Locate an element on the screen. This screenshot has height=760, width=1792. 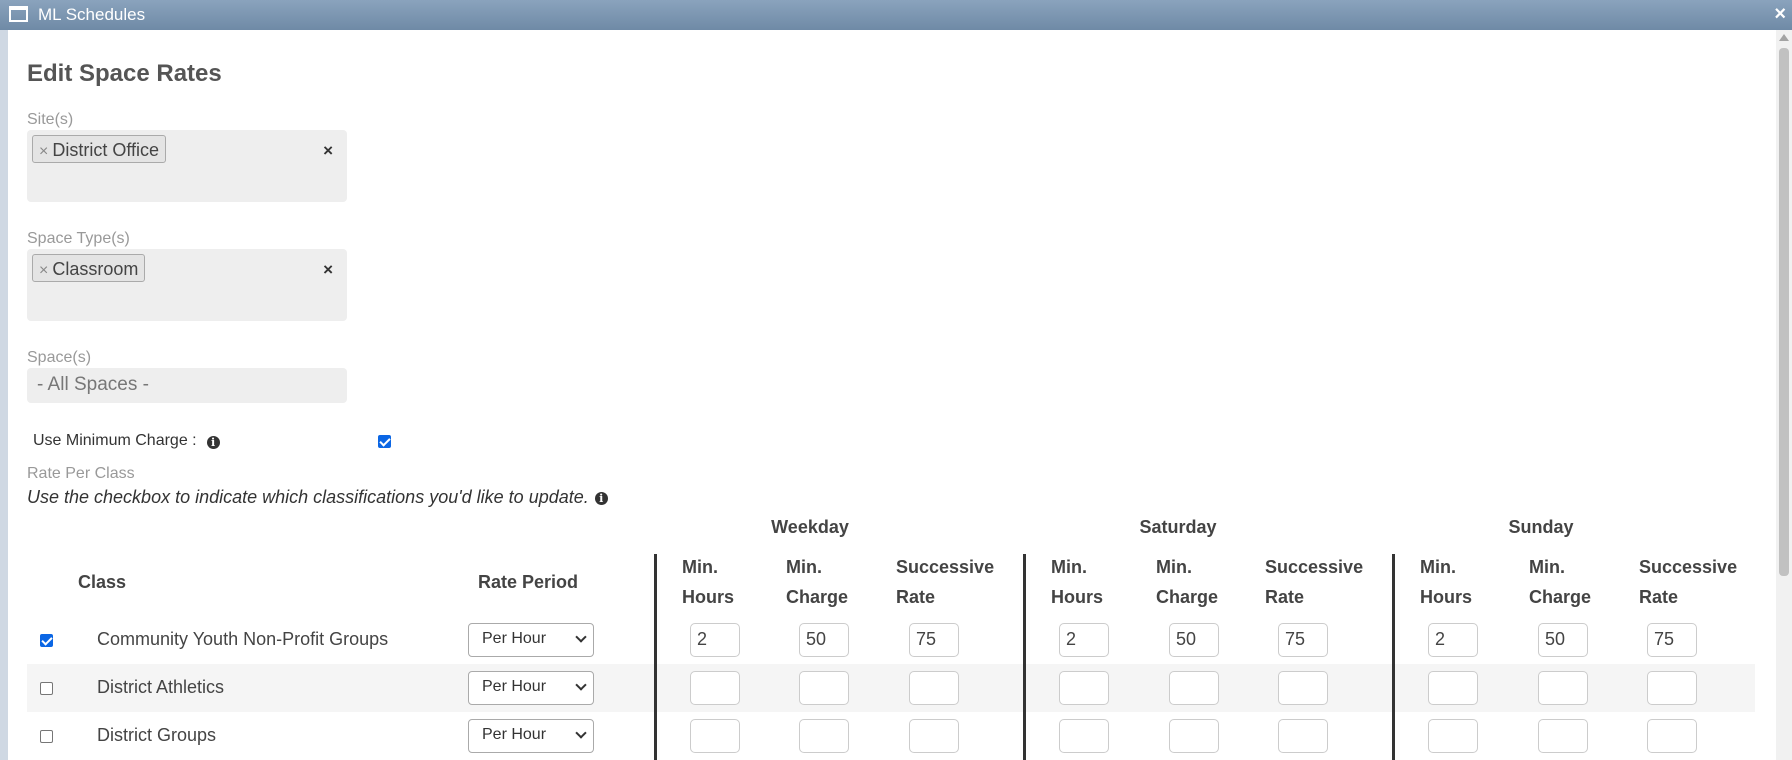
table-row: District Athletics Per Hour is located at coordinates (891, 688).